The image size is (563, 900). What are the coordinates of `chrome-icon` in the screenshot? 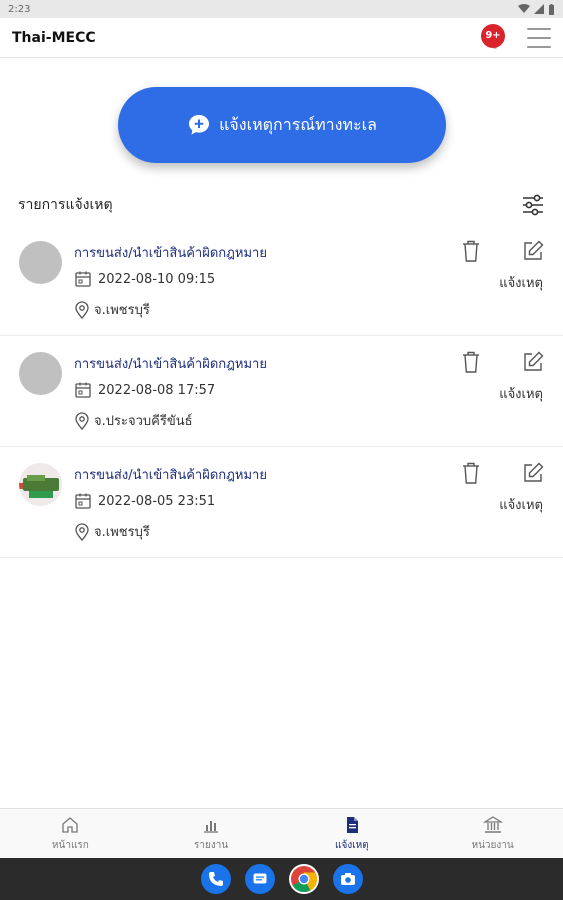 It's located at (303, 879).